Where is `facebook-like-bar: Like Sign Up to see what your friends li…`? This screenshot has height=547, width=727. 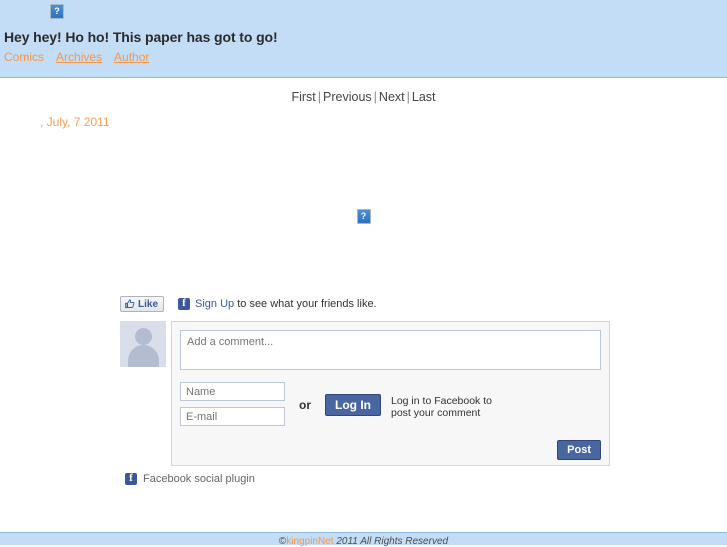
facebook-like-bar: Like Sign Up to see what your friends li… is located at coordinates (365, 304).